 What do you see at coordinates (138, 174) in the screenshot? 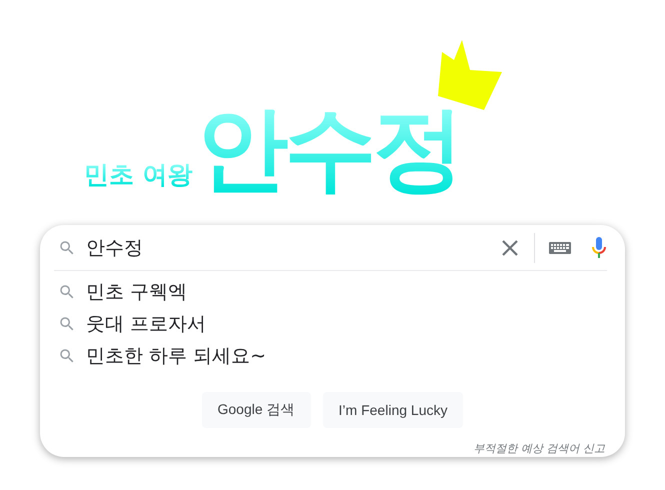
I see `logo-subtitle: 민초 여왕` at bounding box center [138, 174].